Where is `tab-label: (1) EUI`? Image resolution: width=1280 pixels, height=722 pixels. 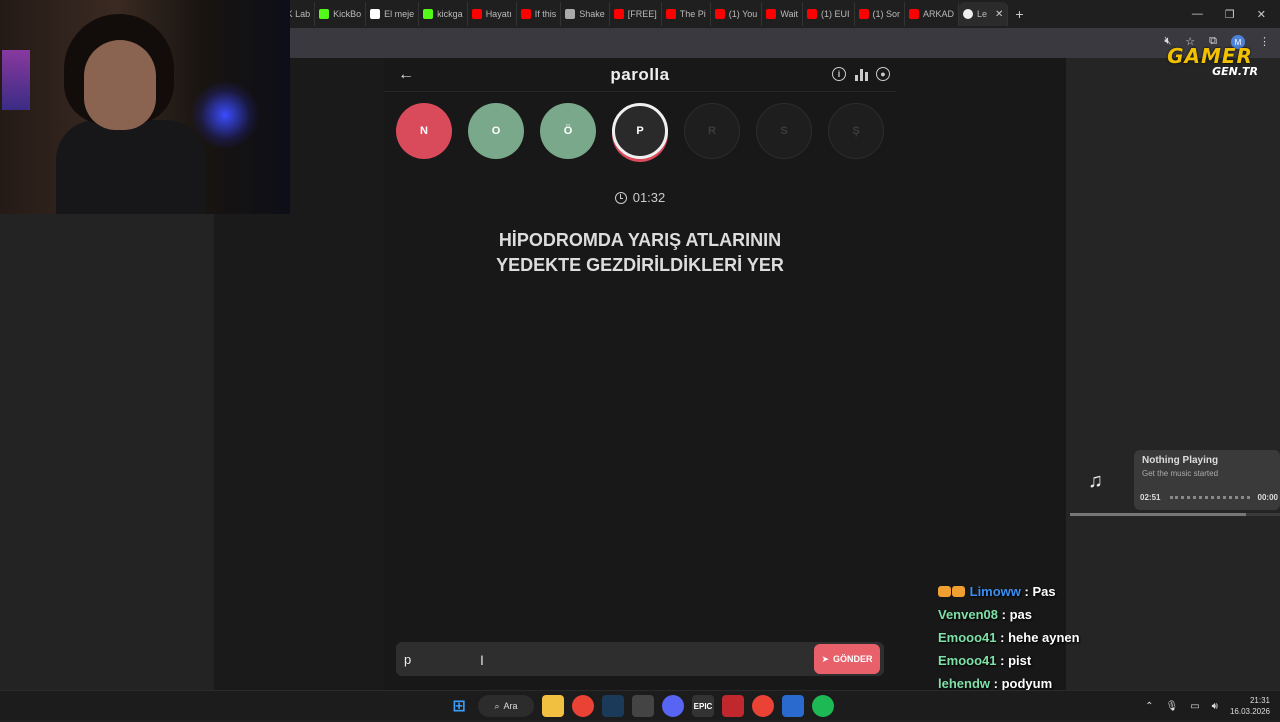
tab-label: (1) EUI is located at coordinates (835, 14).